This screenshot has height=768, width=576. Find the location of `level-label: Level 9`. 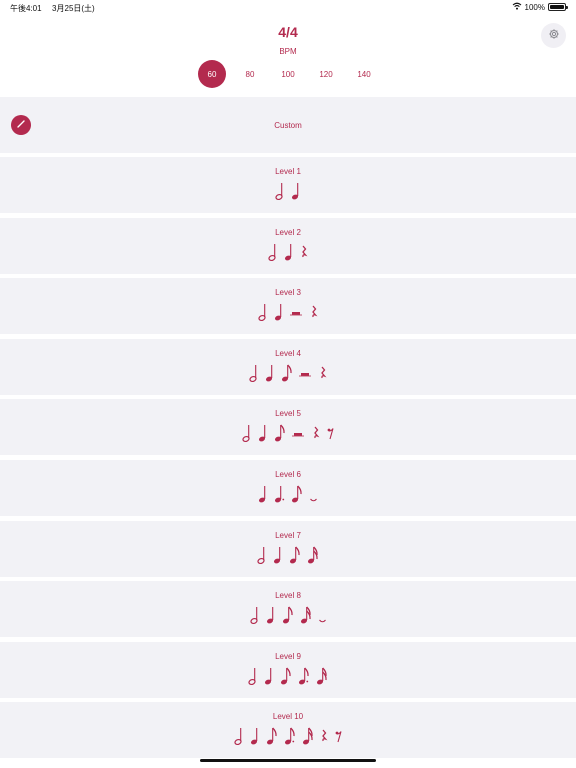

level-label: Level 9 is located at coordinates (288, 656).